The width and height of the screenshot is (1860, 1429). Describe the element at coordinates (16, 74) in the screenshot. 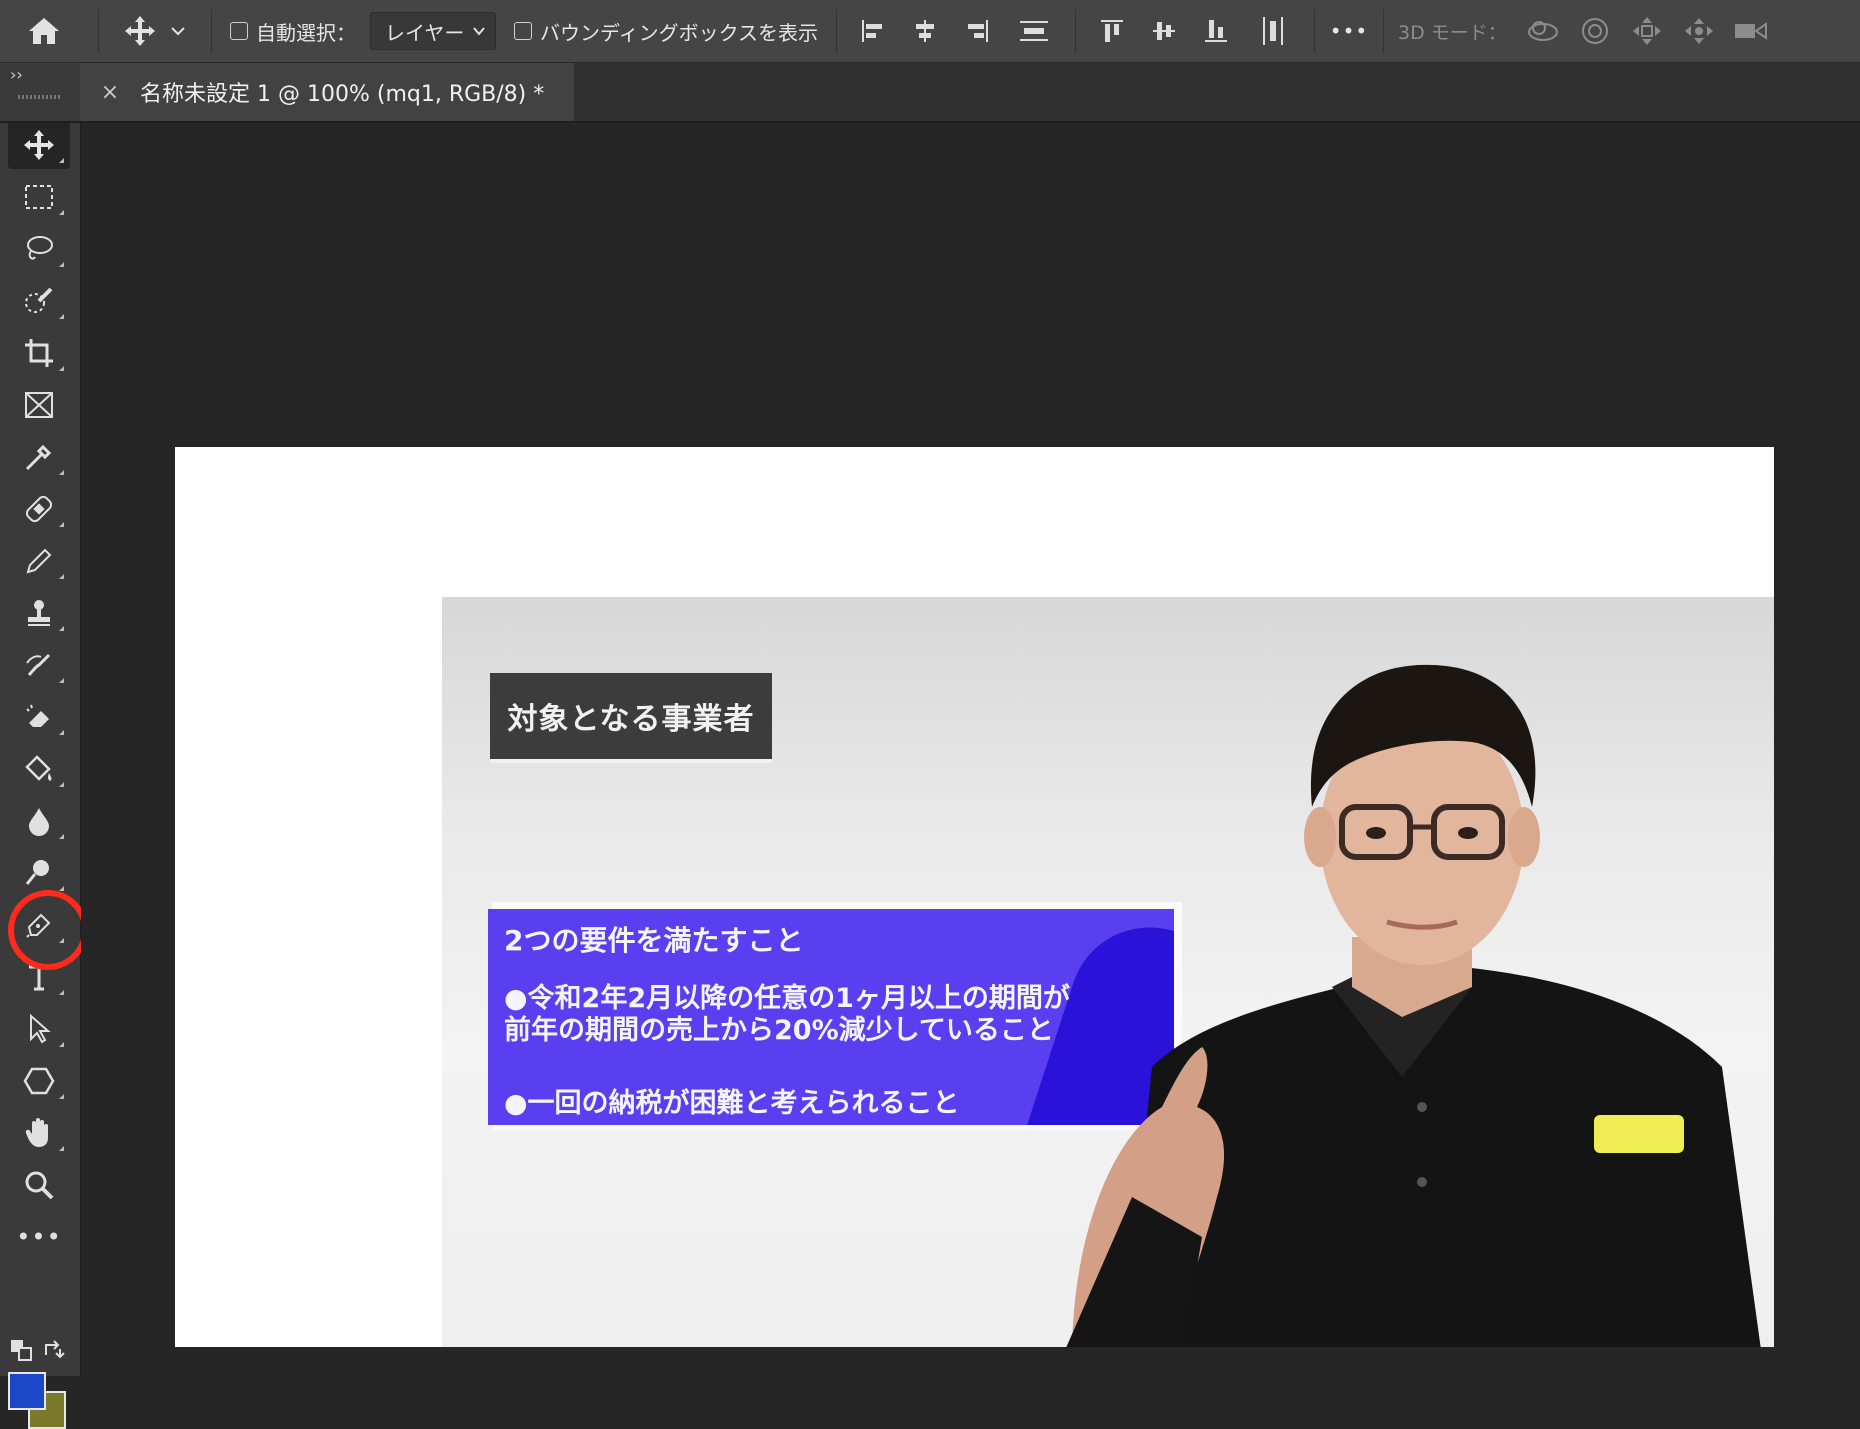

I see `collapse-panel-button: ››` at that location.